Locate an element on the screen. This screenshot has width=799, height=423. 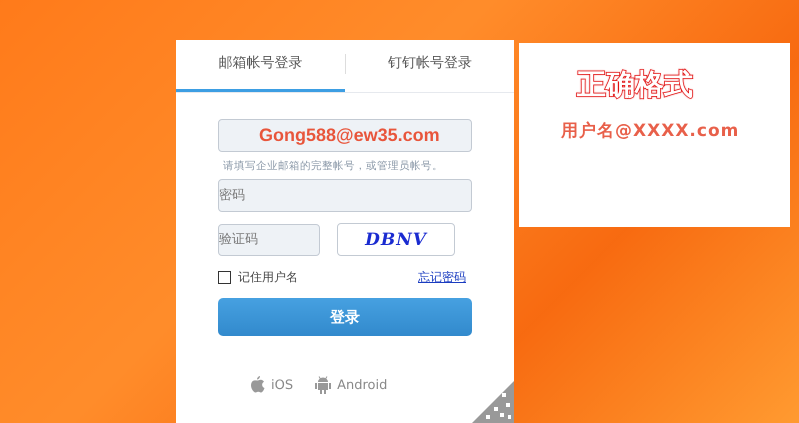
captcha-field: 验证码 is located at coordinates (269, 240).